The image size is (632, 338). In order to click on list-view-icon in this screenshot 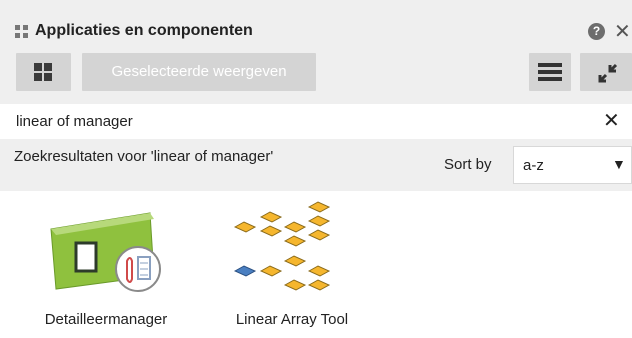, I will do `click(550, 72)`.